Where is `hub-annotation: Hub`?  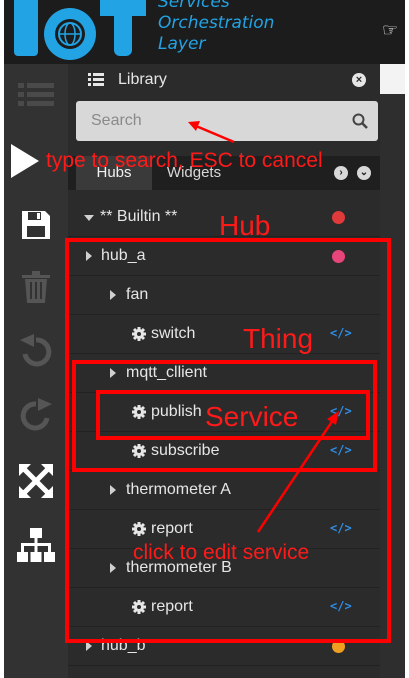 hub-annotation: Hub is located at coordinates (245, 225).